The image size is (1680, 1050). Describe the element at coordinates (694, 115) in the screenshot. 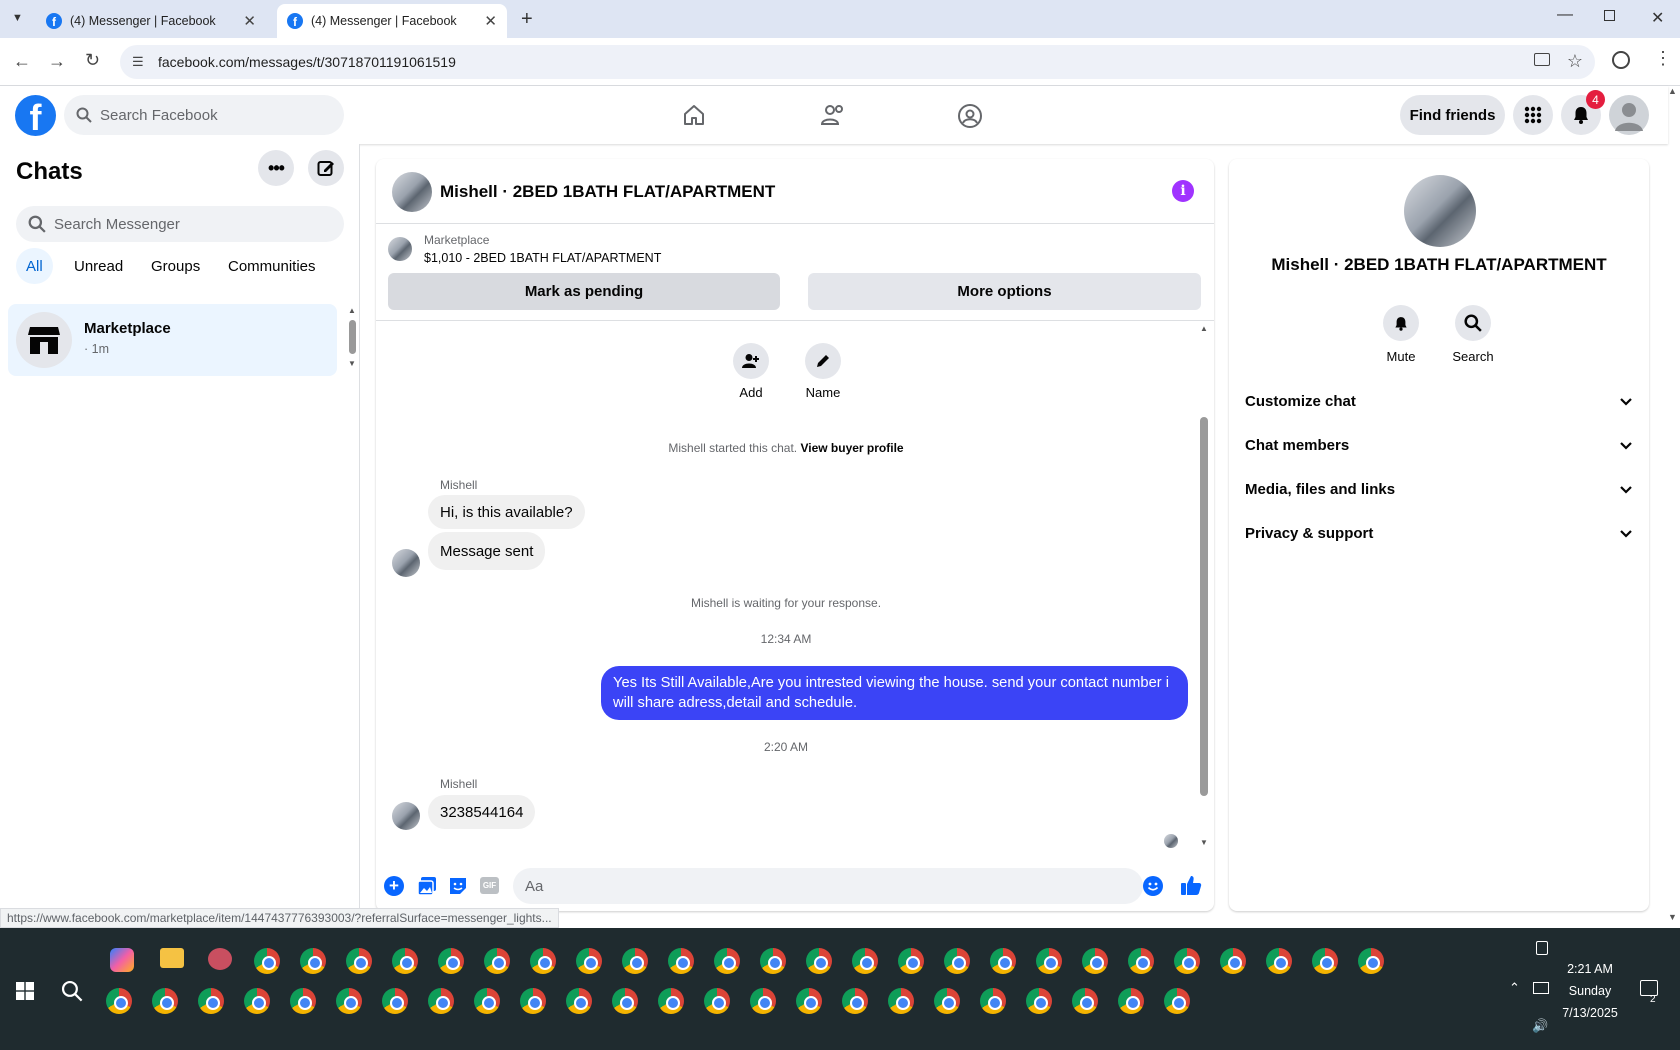

I see `home-icon` at that location.